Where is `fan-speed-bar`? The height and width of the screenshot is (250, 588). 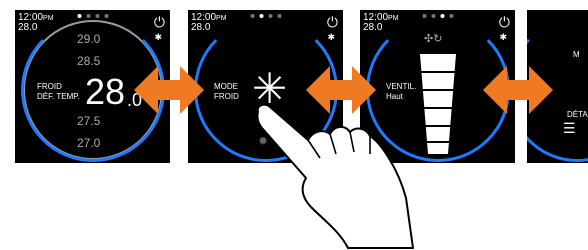 fan-speed-bar is located at coordinates (438, 104).